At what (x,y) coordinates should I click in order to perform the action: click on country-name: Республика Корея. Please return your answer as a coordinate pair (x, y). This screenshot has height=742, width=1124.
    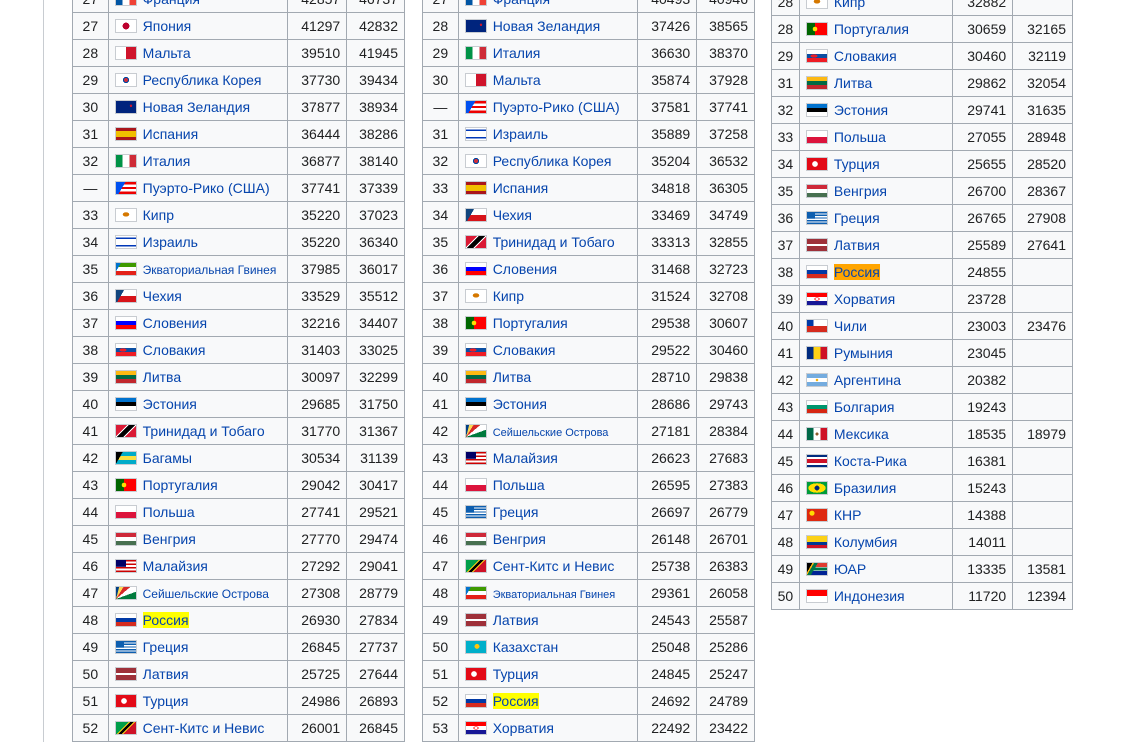
    Looking at the image, I should click on (552, 161).